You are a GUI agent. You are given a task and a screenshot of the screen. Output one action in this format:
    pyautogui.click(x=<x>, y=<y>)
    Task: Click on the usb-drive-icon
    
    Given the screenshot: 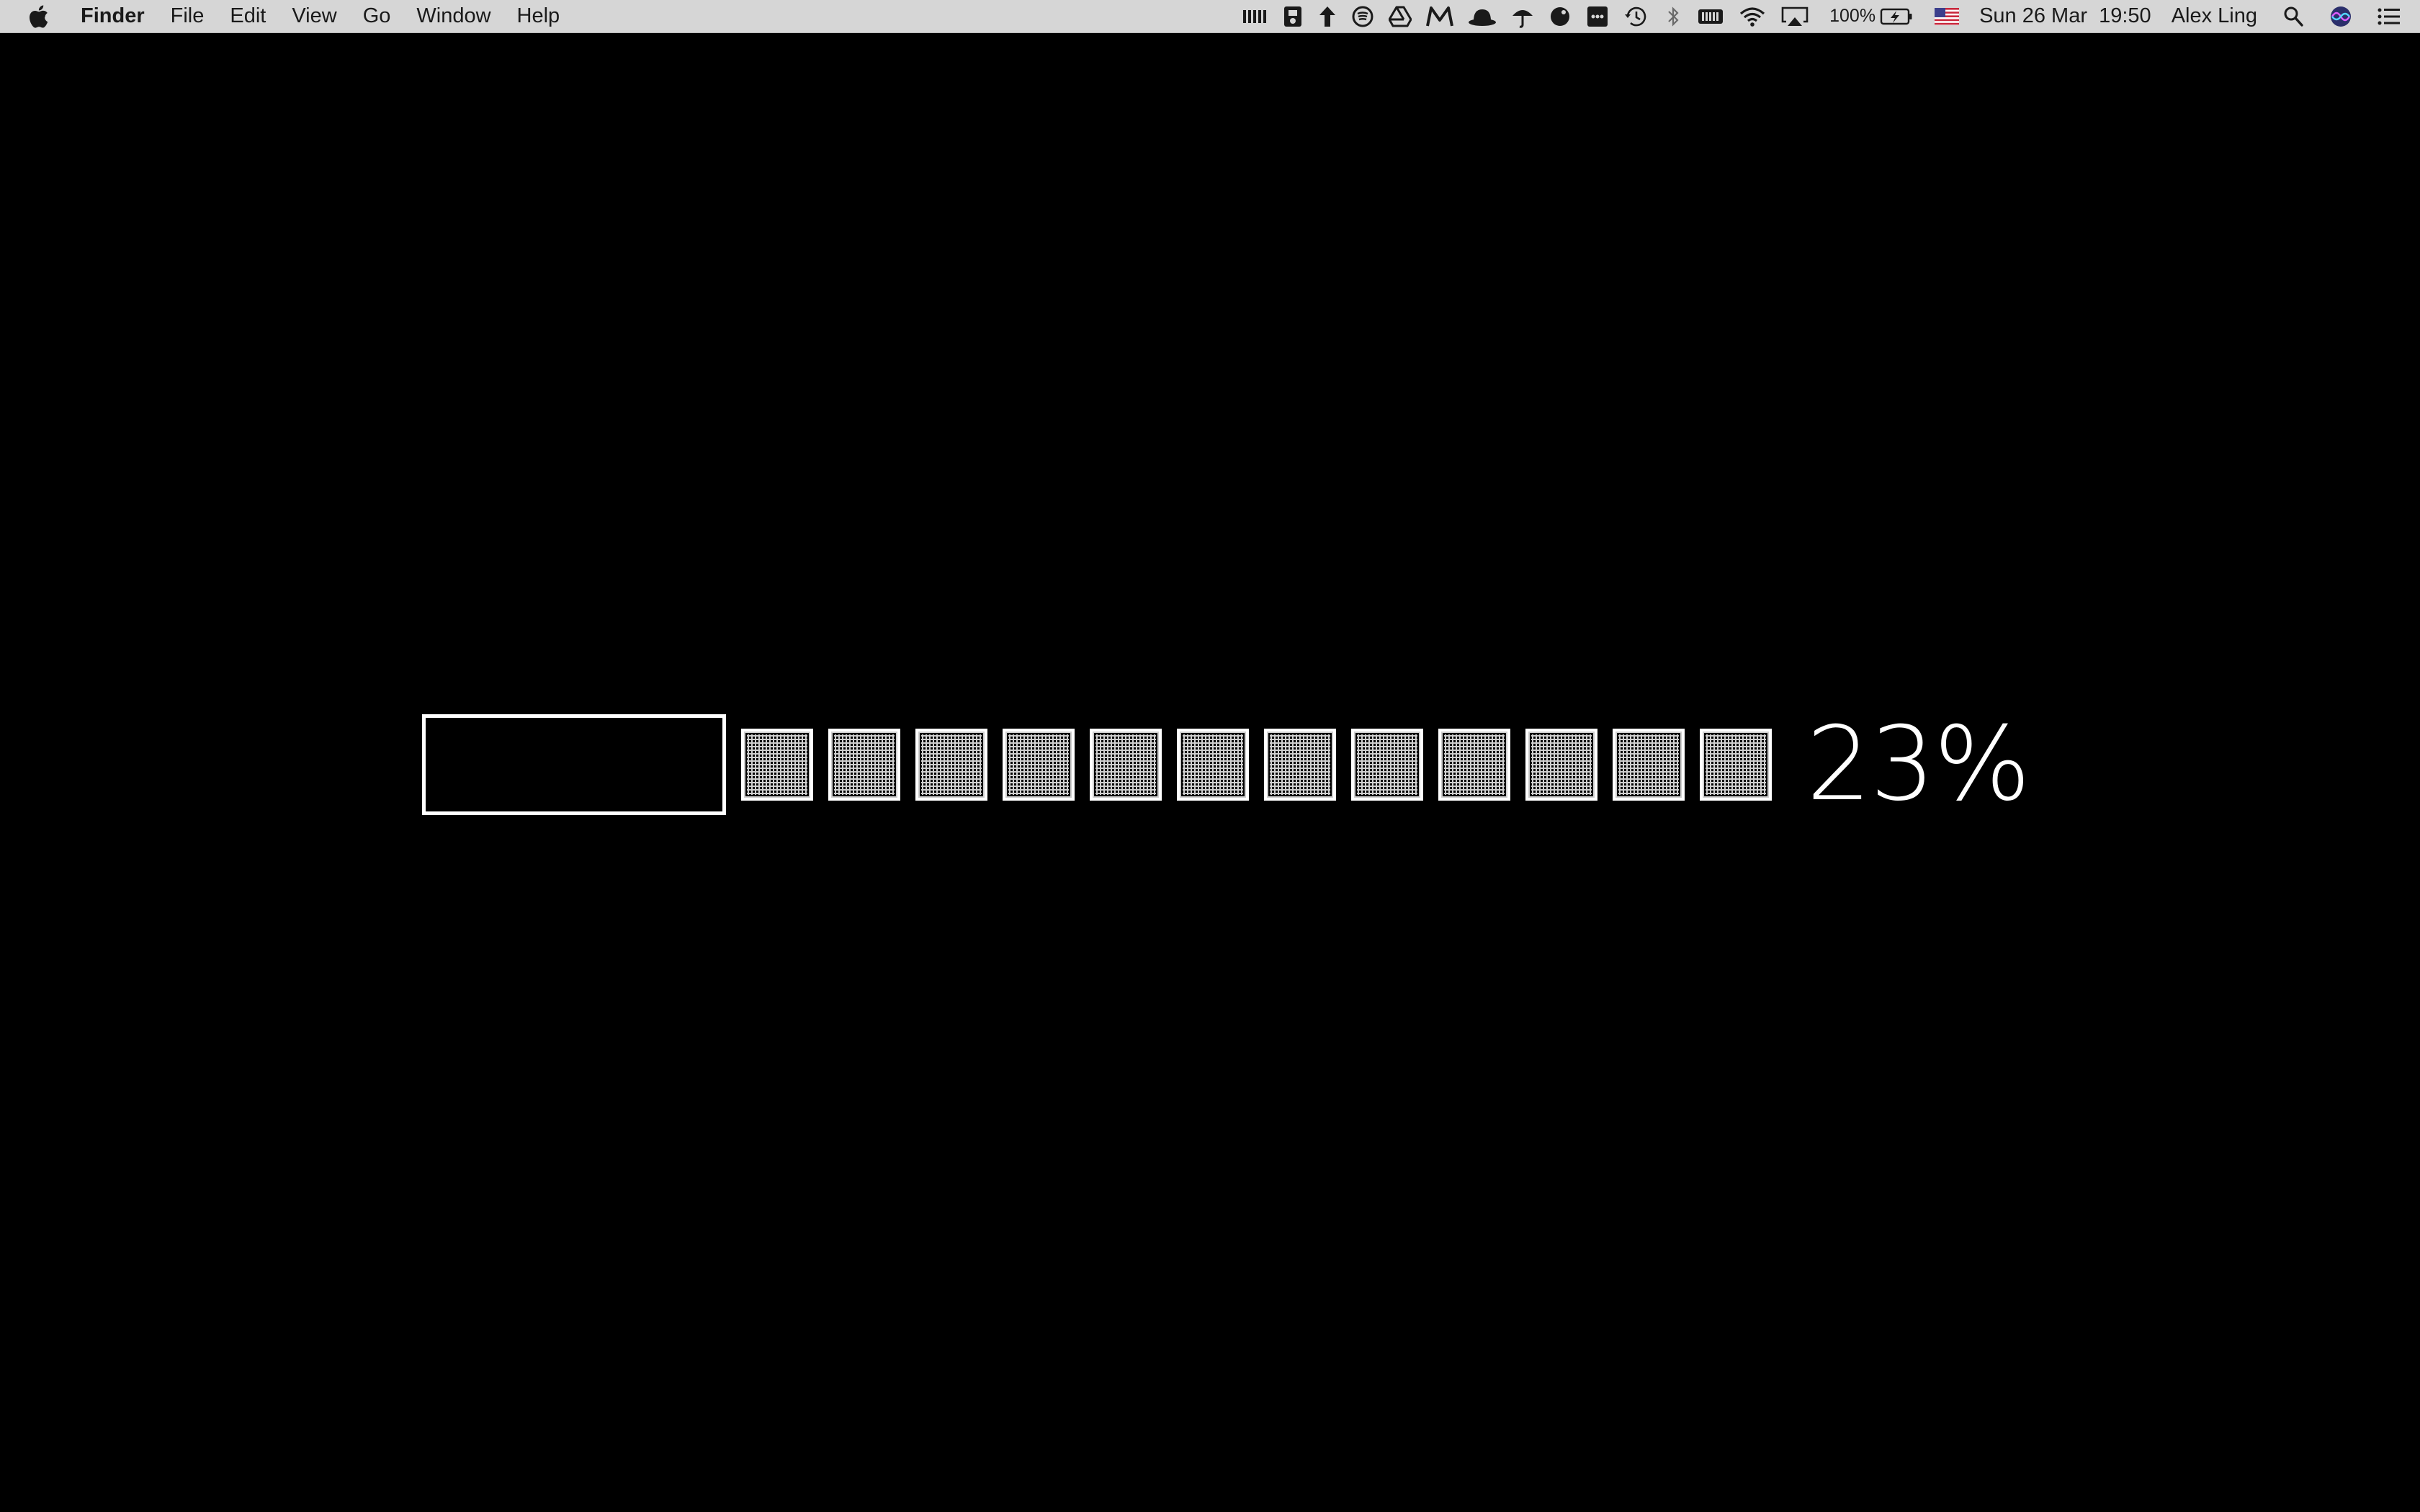 What is the action you would take?
    pyautogui.click(x=1293, y=16)
    